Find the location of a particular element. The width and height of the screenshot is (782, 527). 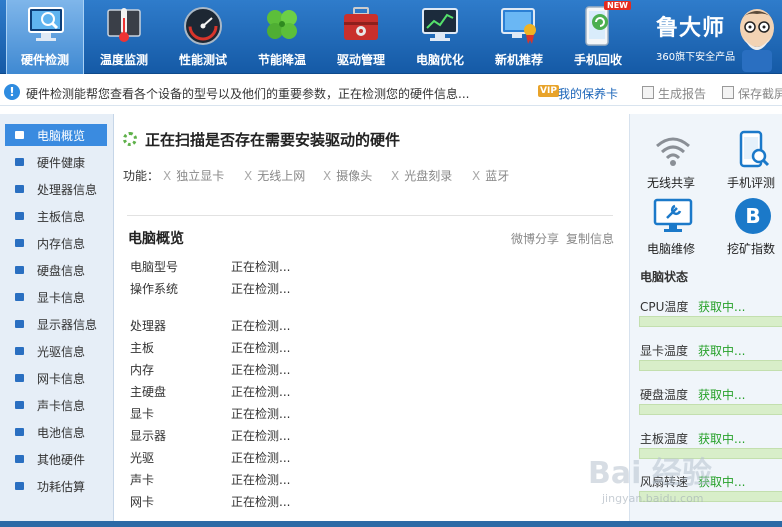

sidebar-item-label: 显示器信息 is located at coordinates (67, 325).